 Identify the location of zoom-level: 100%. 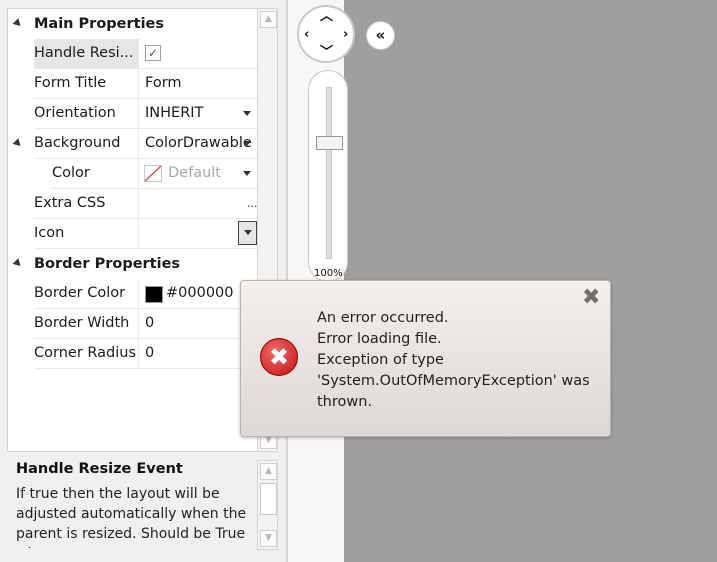
(328, 273).